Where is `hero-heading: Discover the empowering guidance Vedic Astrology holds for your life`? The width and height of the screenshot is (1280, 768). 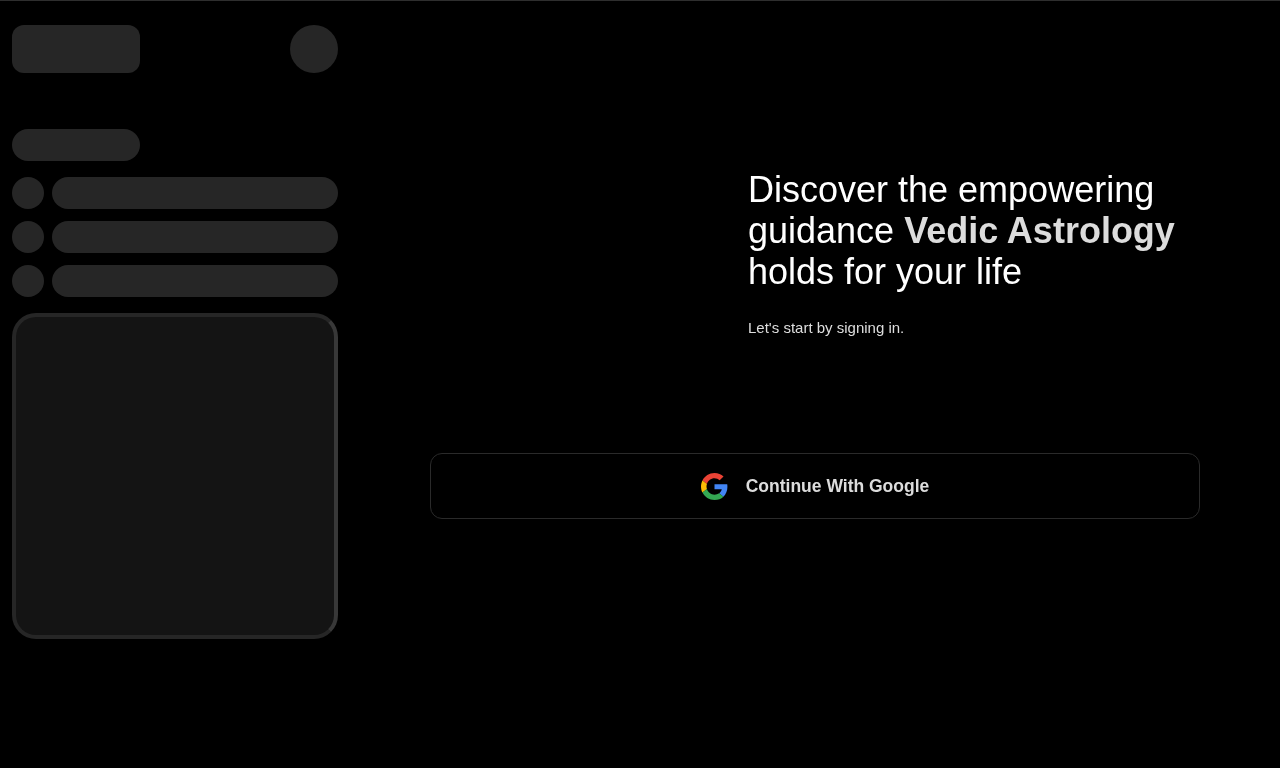
hero-heading: Discover the empowering guidance Vedic Astrology holds for your life is located at coordinates (962, 230).